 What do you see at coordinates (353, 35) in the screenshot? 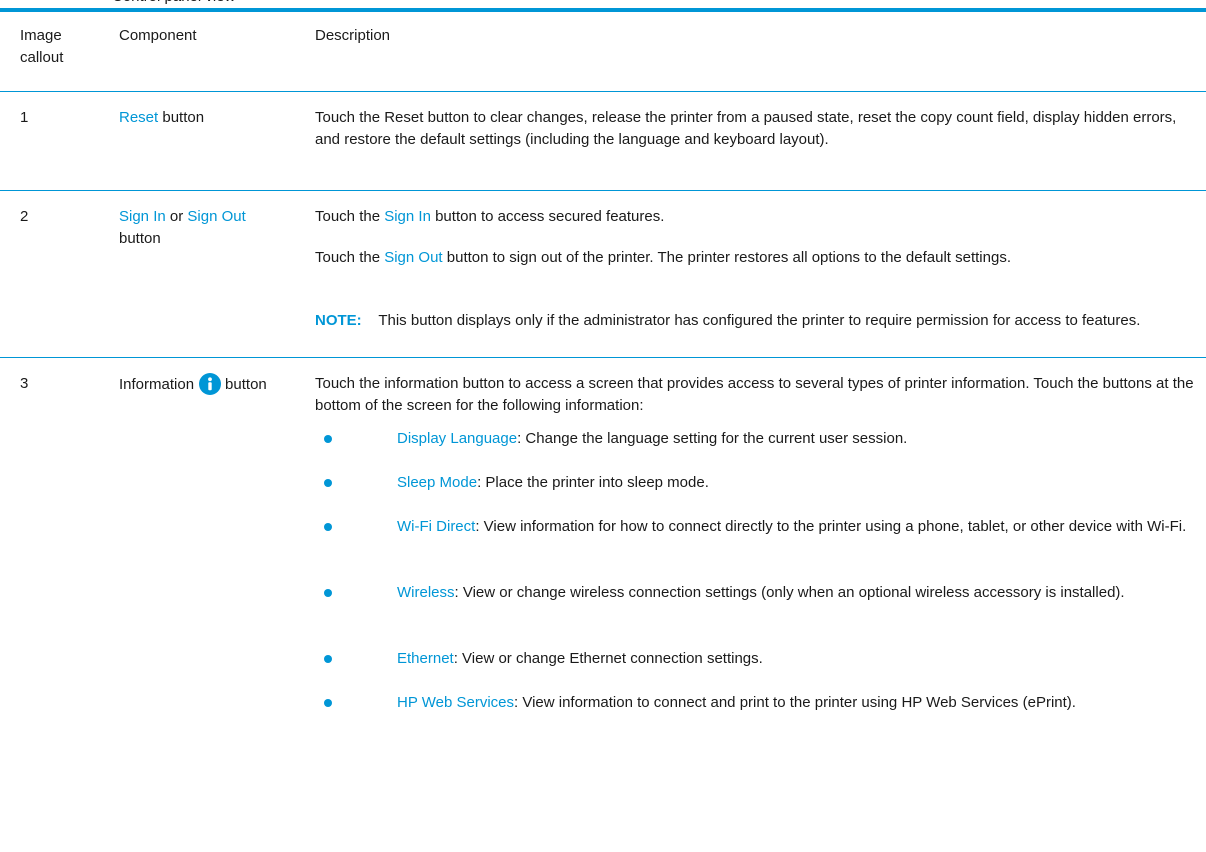
I see `header-description: Description` at bounding box center [353, 35].